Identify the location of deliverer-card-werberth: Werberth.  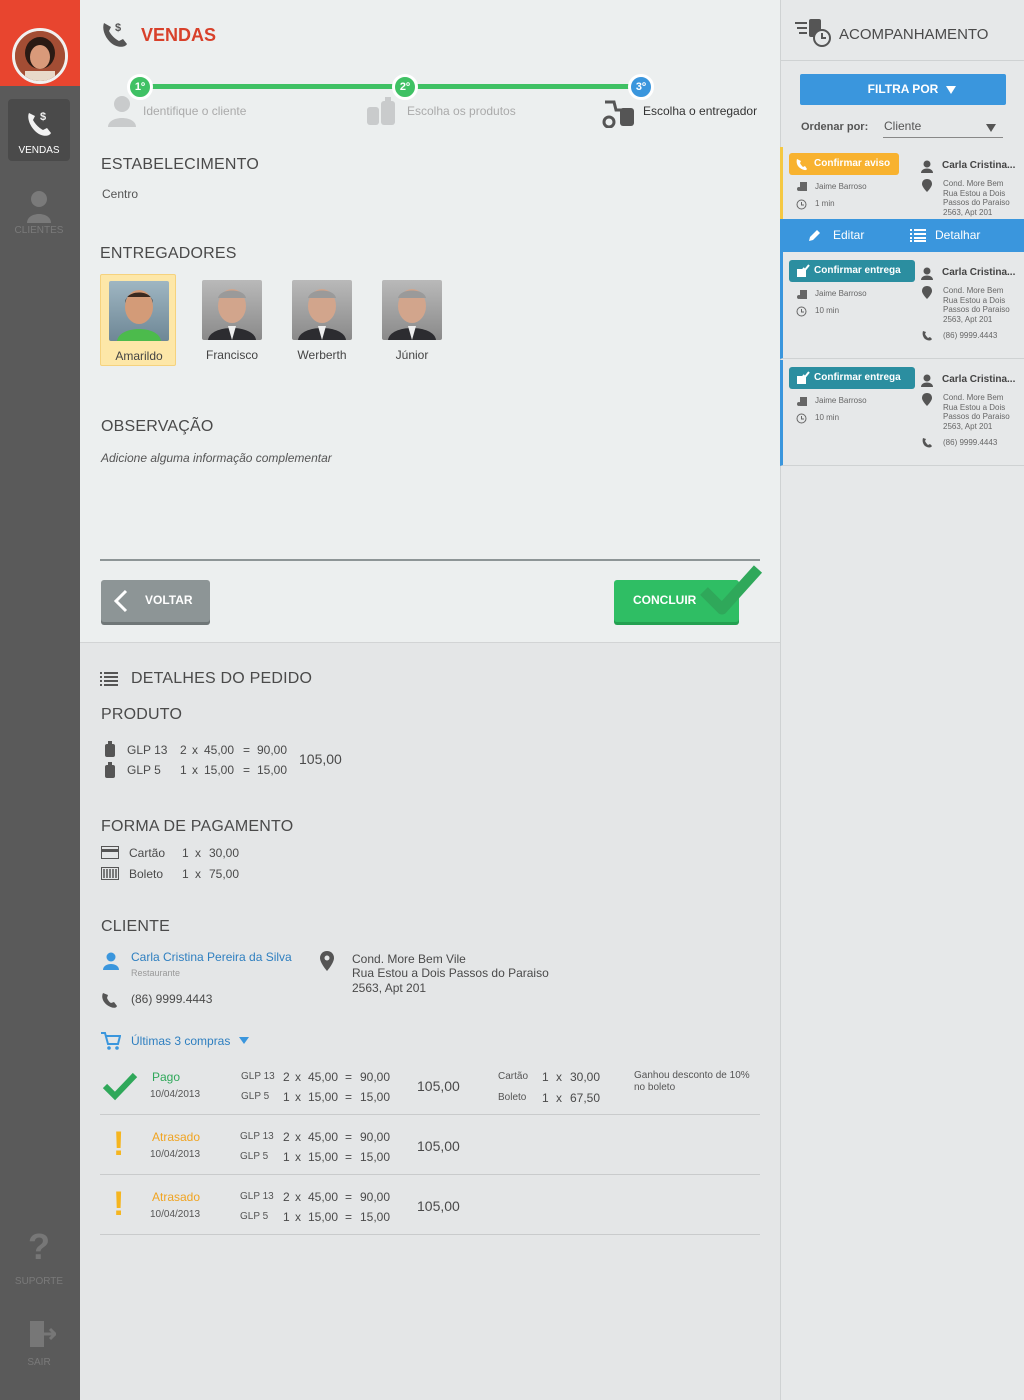
(322, 320).